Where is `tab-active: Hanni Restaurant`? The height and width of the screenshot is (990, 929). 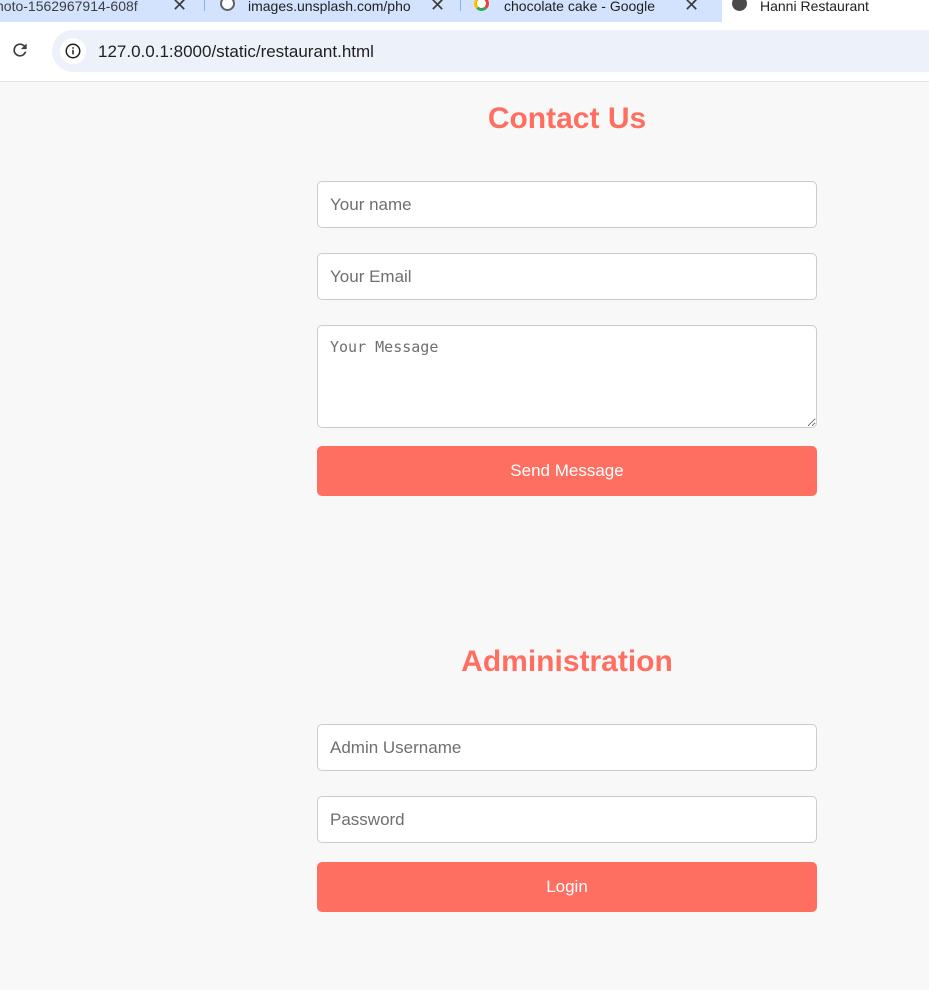
tab-active: Hanni Restaurant is located at coordinates (825, 11).